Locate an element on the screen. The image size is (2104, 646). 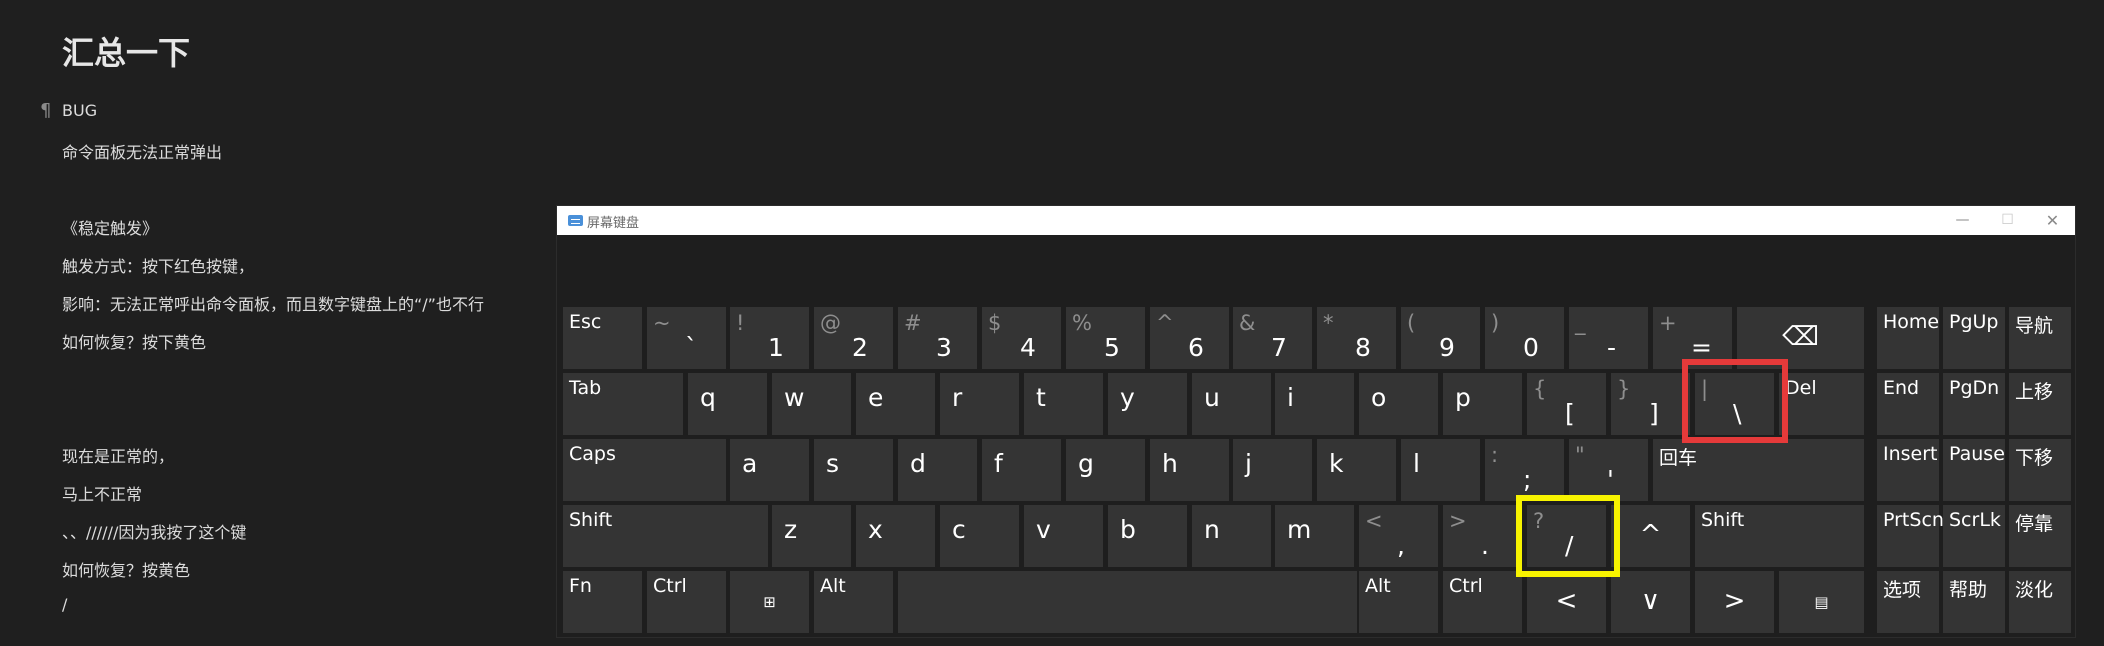
maximize-button: ☐ is located at coordinates (2007, 220).